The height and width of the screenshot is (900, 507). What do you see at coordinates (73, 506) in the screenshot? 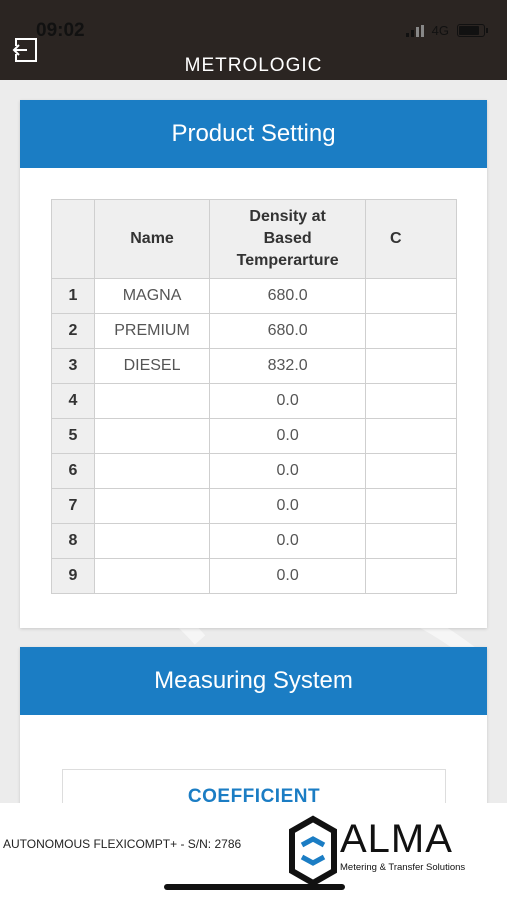
I see `row-index: 7` at bounding box center [73, 506].